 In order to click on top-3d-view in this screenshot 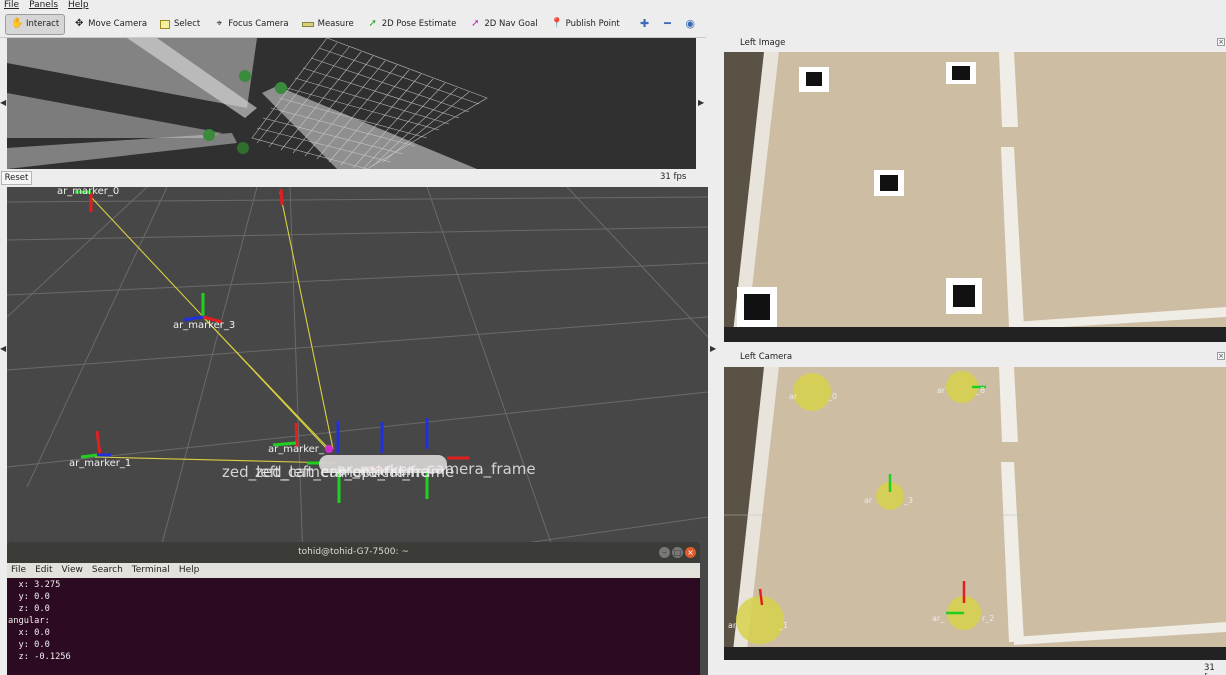, I will do `click(351, 103)`.